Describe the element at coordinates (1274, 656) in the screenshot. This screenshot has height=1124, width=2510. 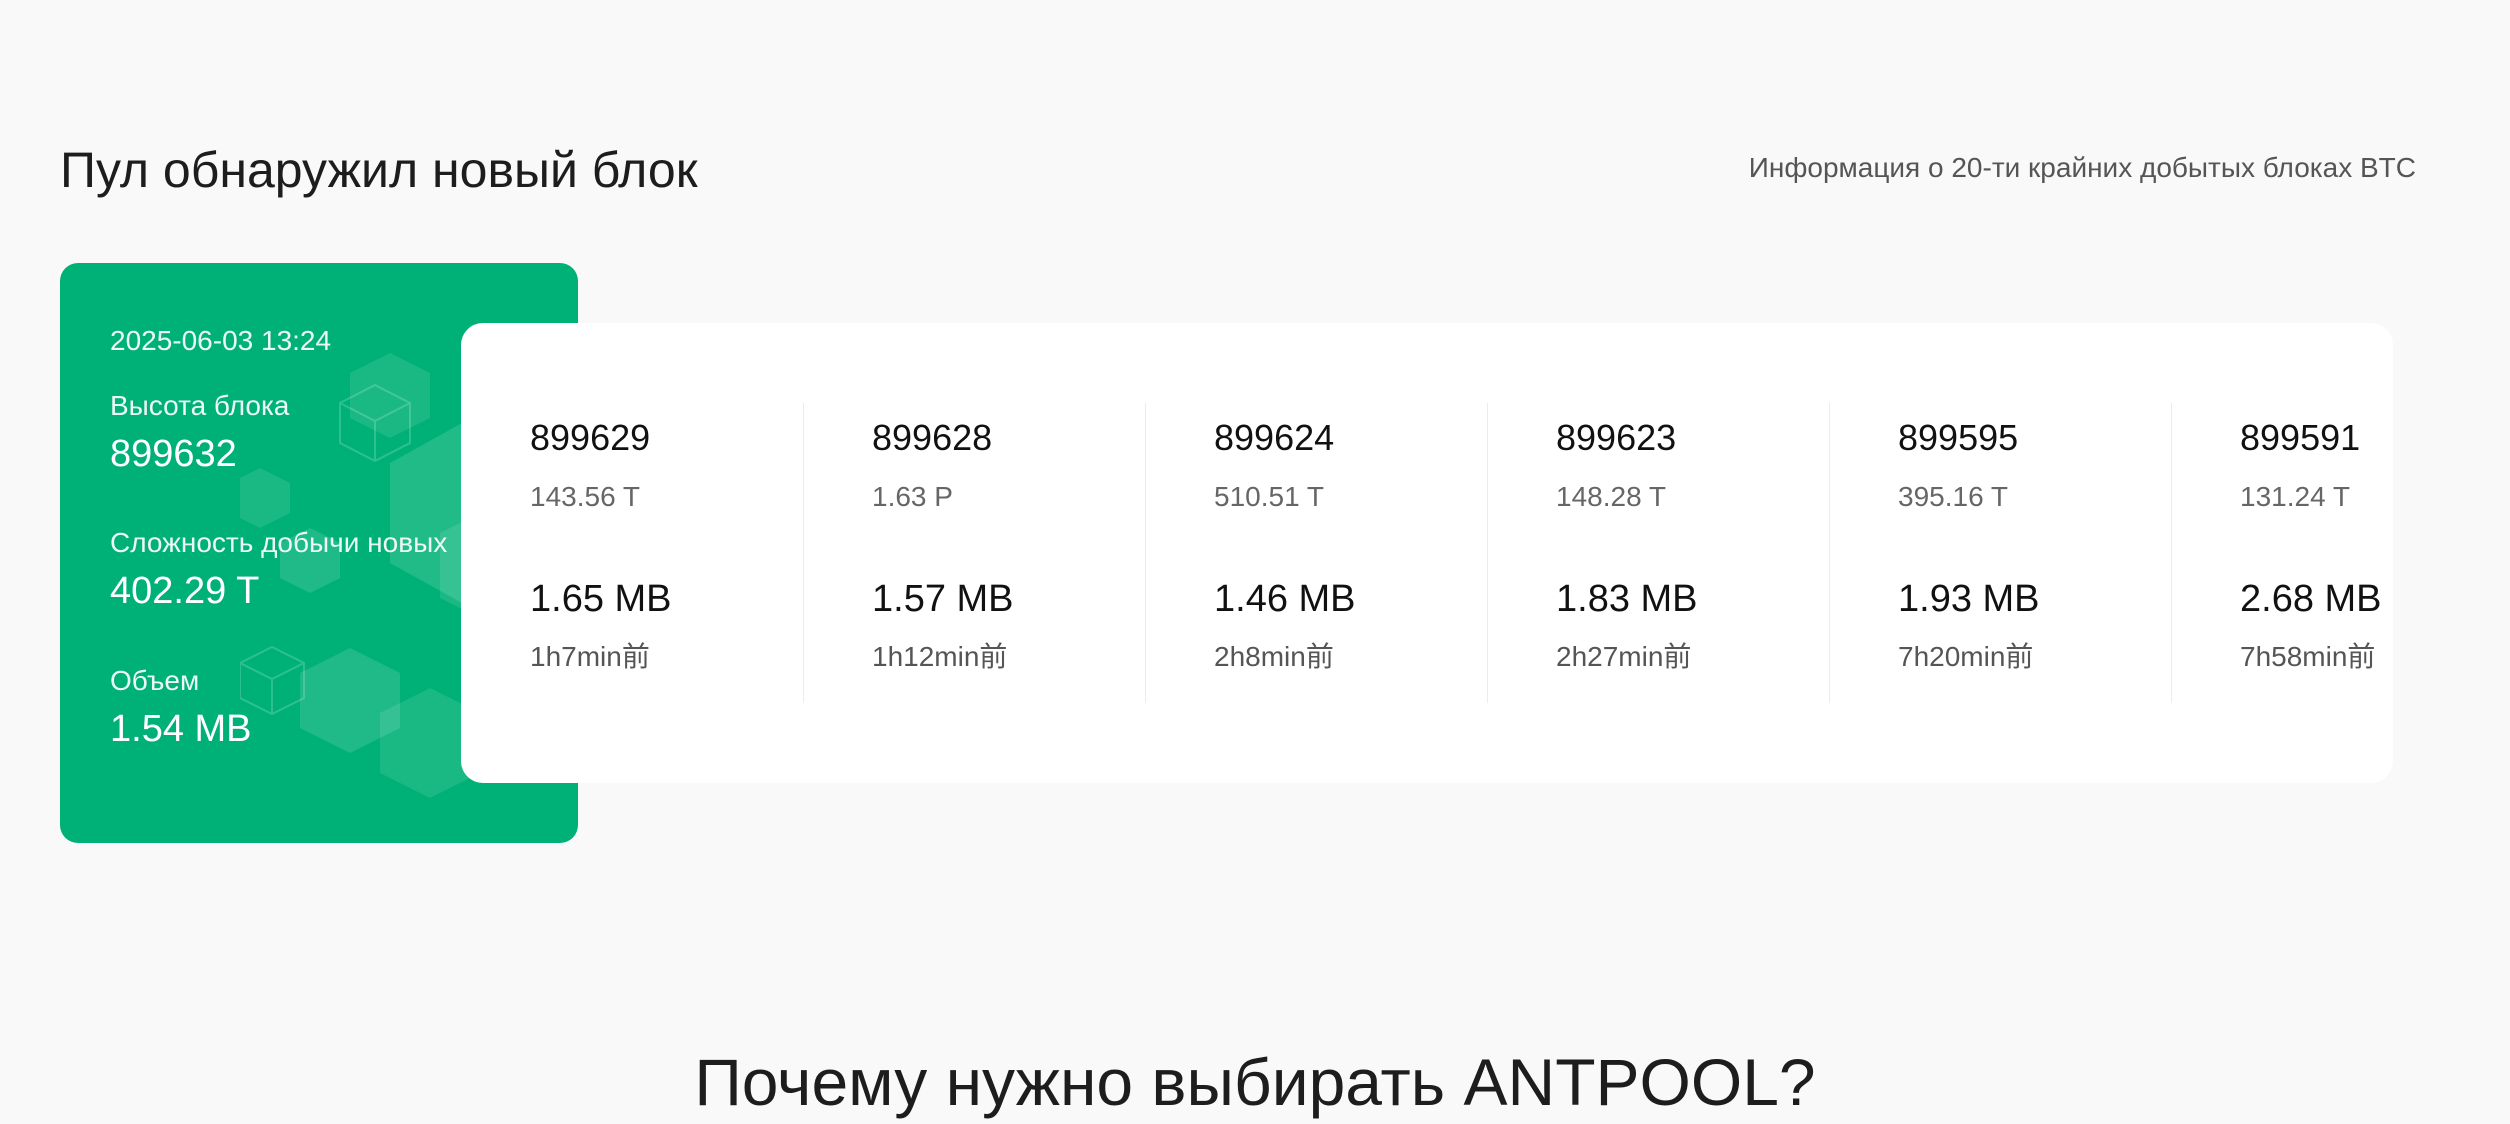
I see `block-time-ago: 2h8min前` at that location.